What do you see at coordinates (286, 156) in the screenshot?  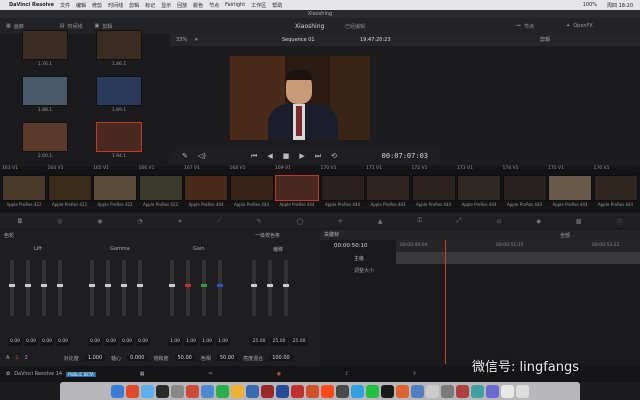 I see `stop-icon: ■` at bounding box center [286, 156].